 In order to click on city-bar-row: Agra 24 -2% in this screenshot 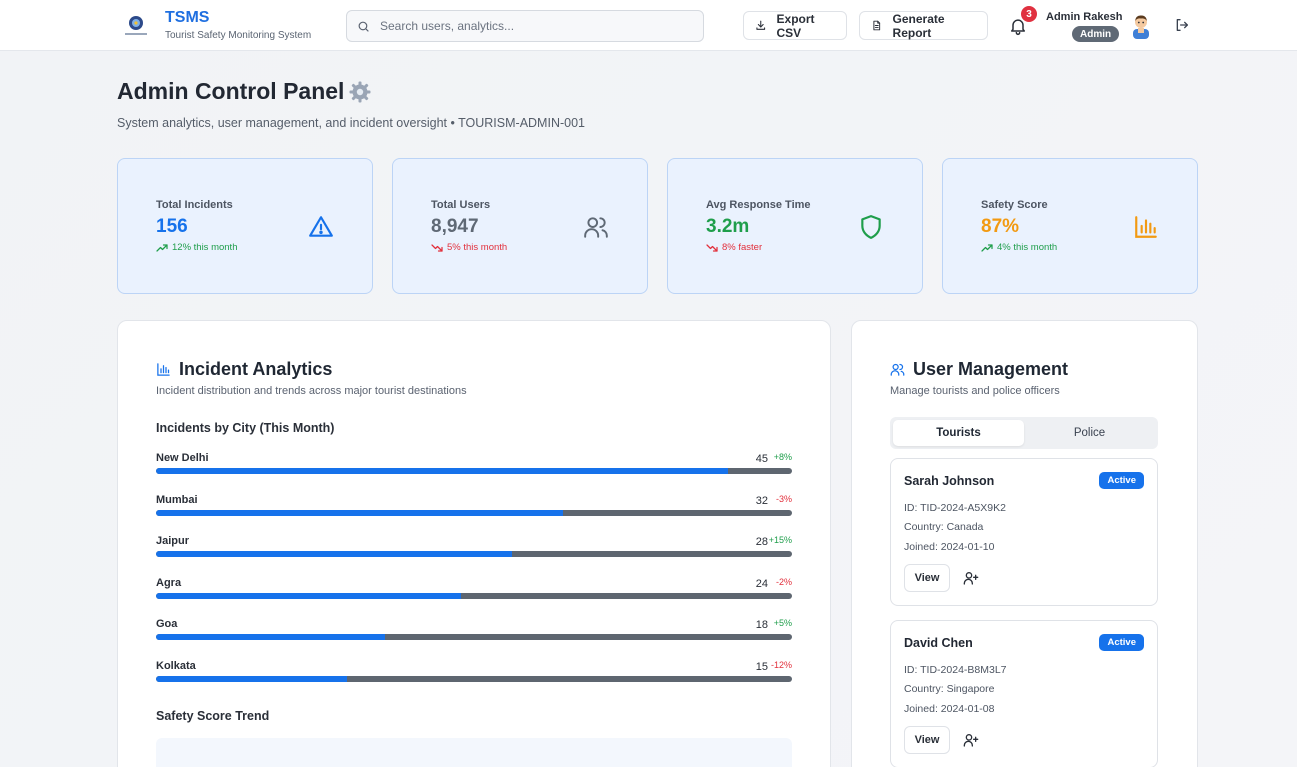, I will do `click(474, 592)`.